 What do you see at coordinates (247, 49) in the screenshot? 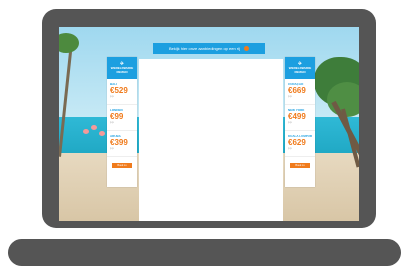
I see `banner-arrow-icon` at bounding box center [247, 49].